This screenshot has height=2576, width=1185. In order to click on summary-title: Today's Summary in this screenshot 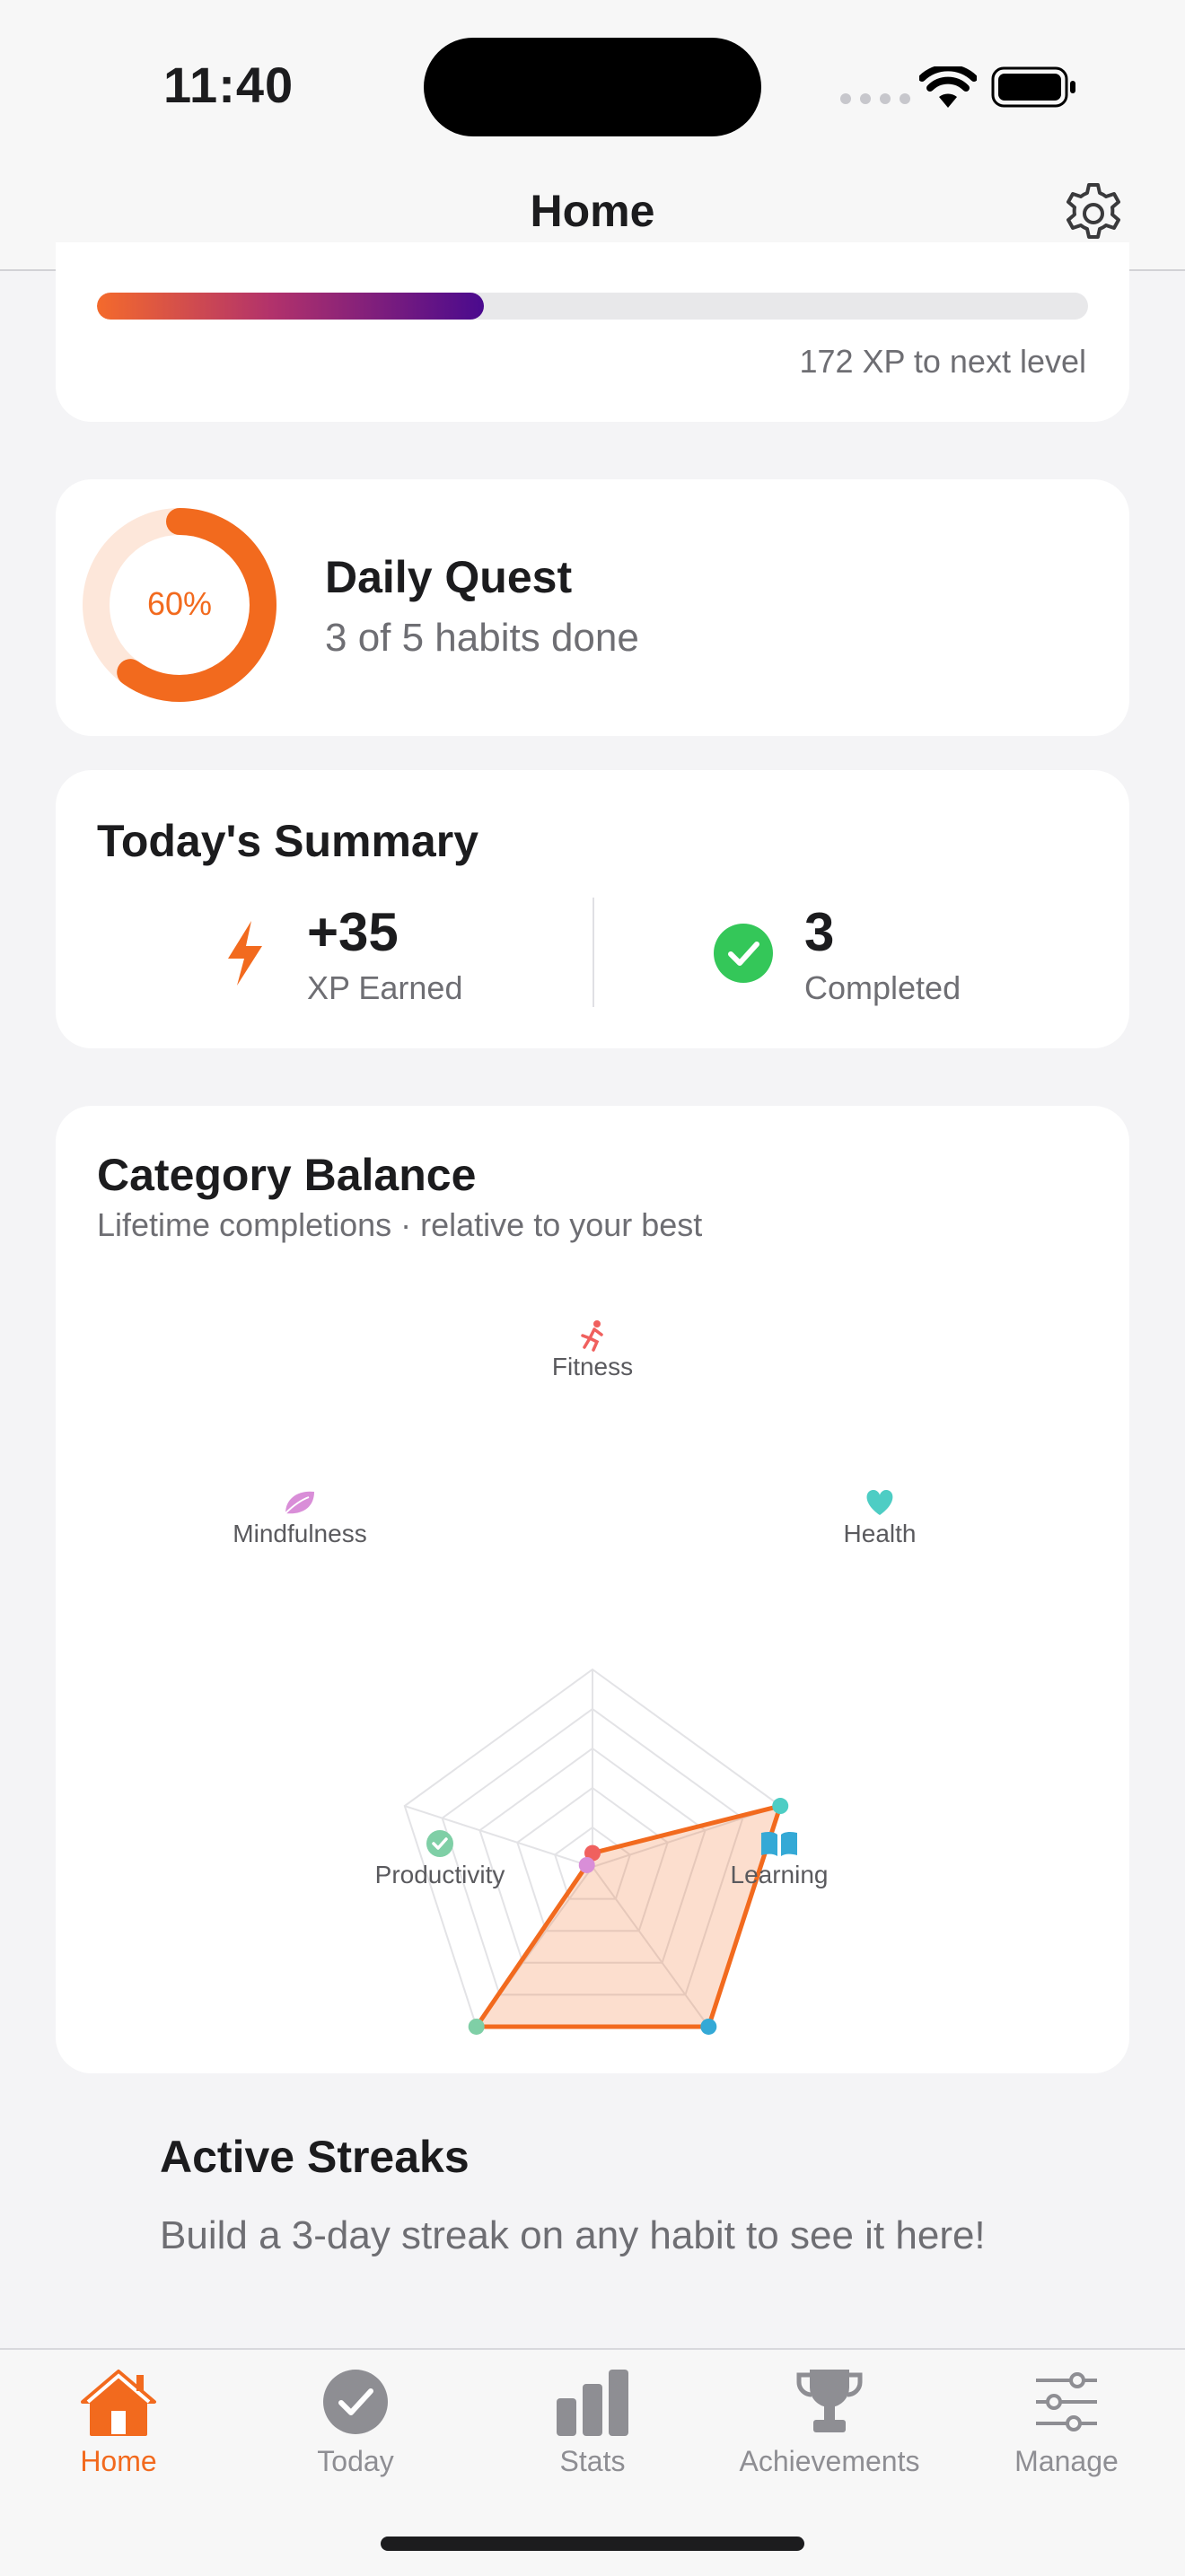, I will do `click(287, 841)`.